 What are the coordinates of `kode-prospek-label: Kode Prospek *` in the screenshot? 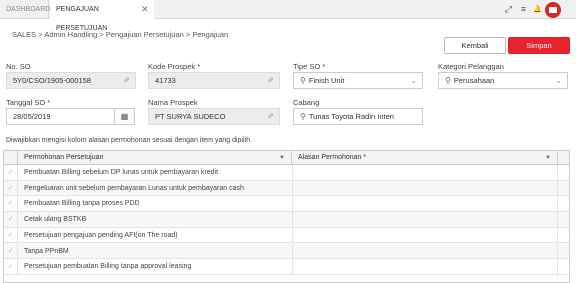 It's located at (174, 66).